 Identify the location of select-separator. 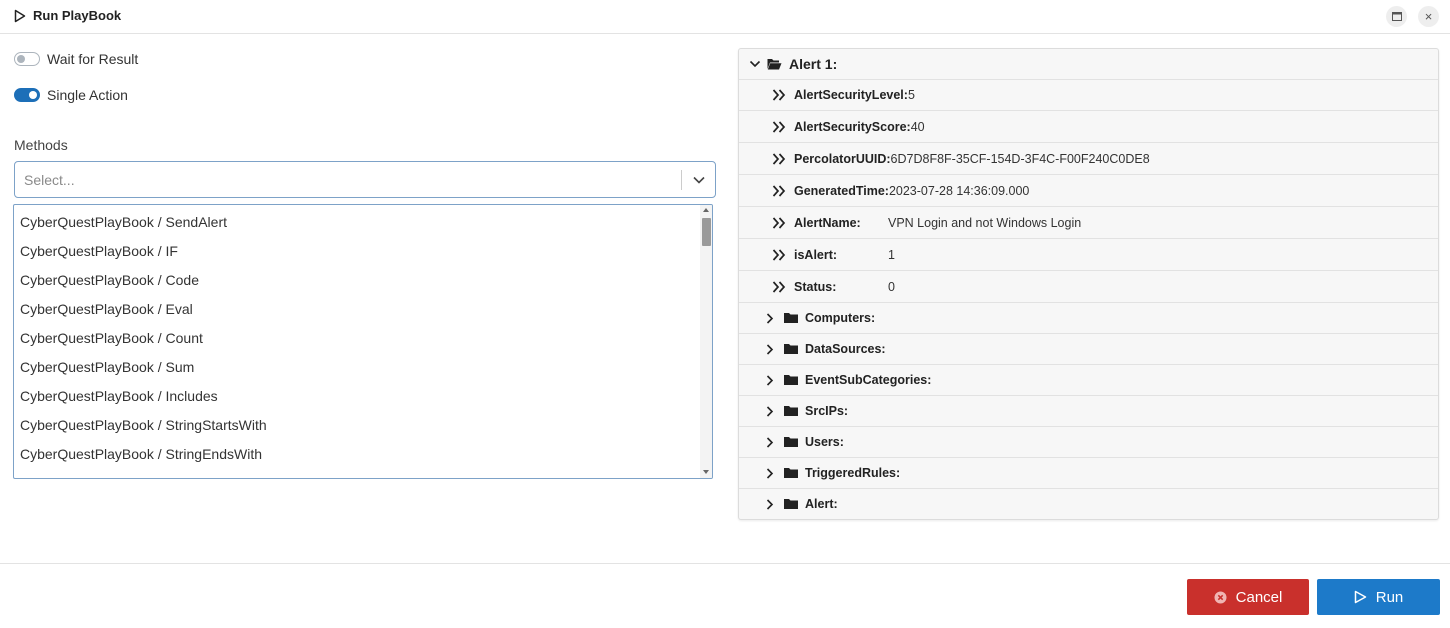
(681, 180).